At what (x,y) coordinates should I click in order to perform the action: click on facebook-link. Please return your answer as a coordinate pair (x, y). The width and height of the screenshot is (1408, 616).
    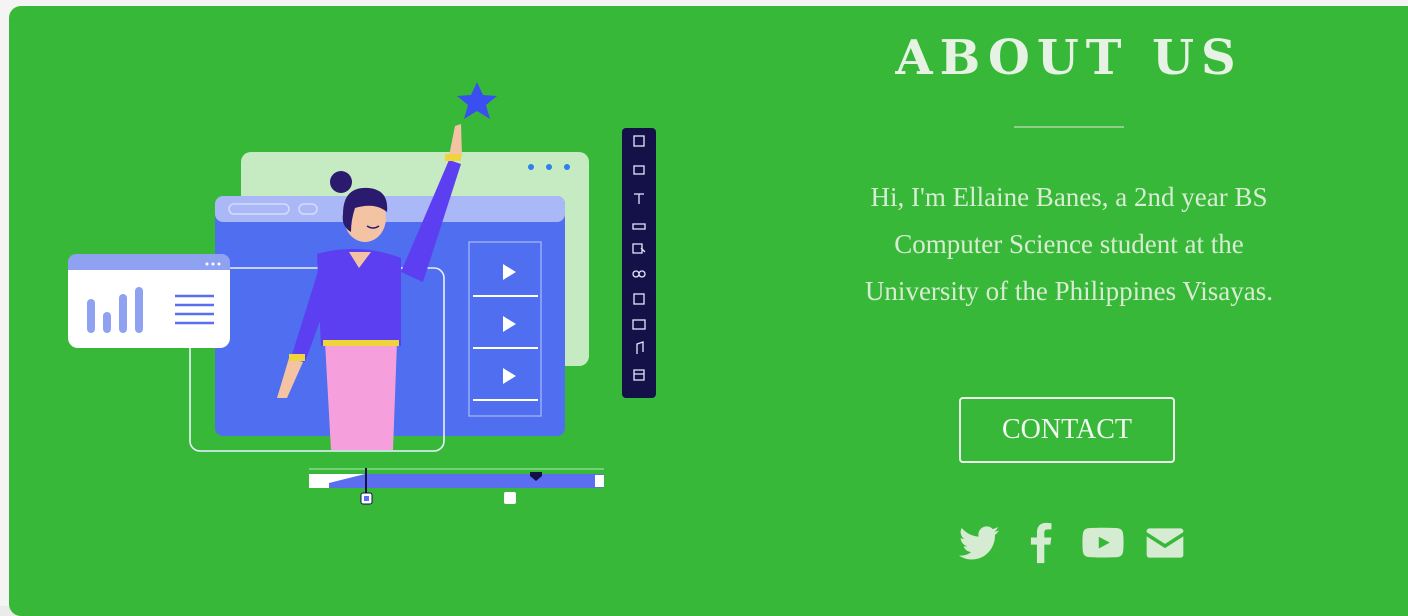
    Looking at the image, I should click on (1041, 543).